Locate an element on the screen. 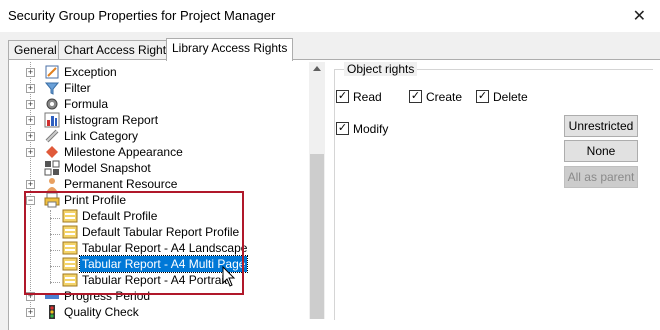  tree-item-label: Link Category is located at coordinates (101, 136).